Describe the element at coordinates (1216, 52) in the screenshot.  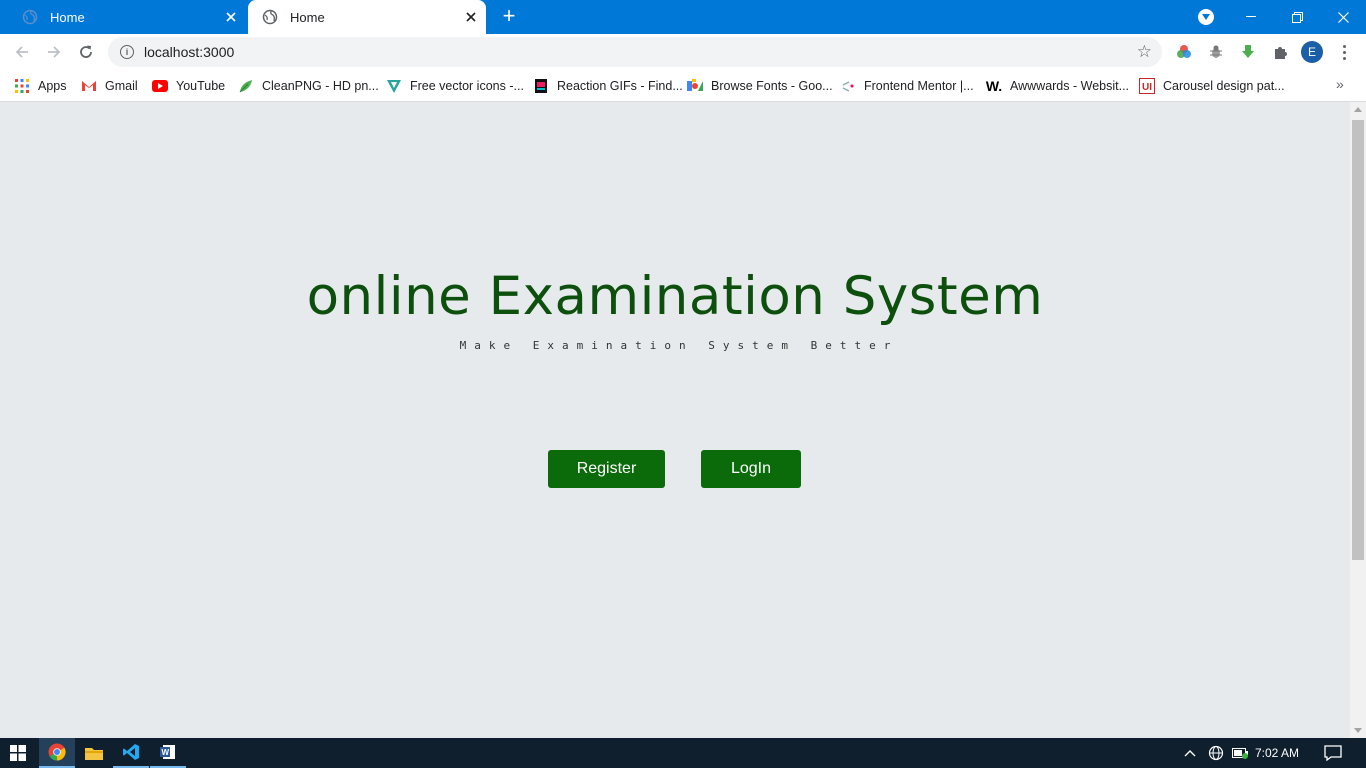
I see `bug-extension-icon` at that location.